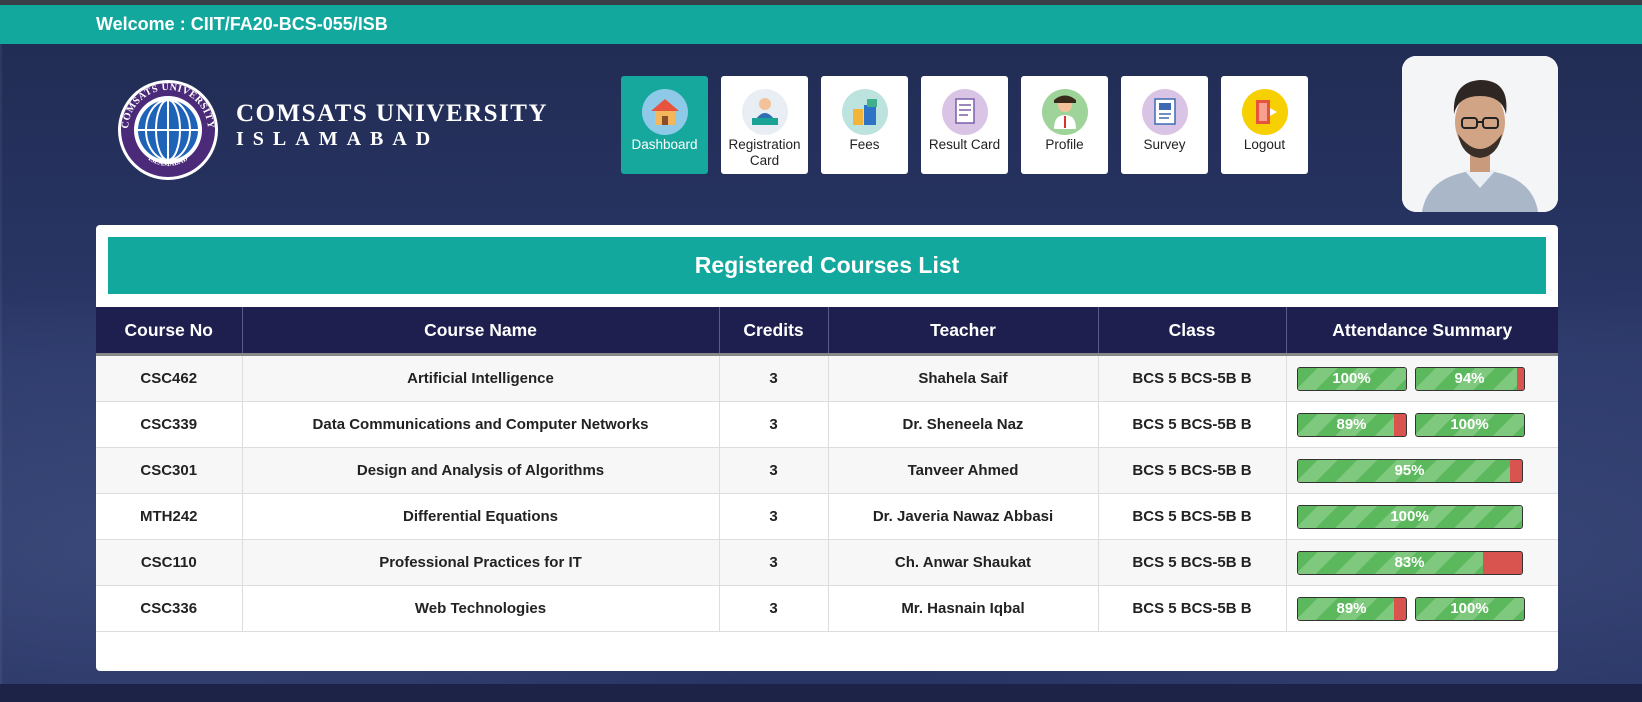 Image resolution: width=1642 pixels, height=702 pixels. What do you see at coordinates (774, 331) in the screenshot?
I see `col-credits: Credits` at bounding box center [774, 331].